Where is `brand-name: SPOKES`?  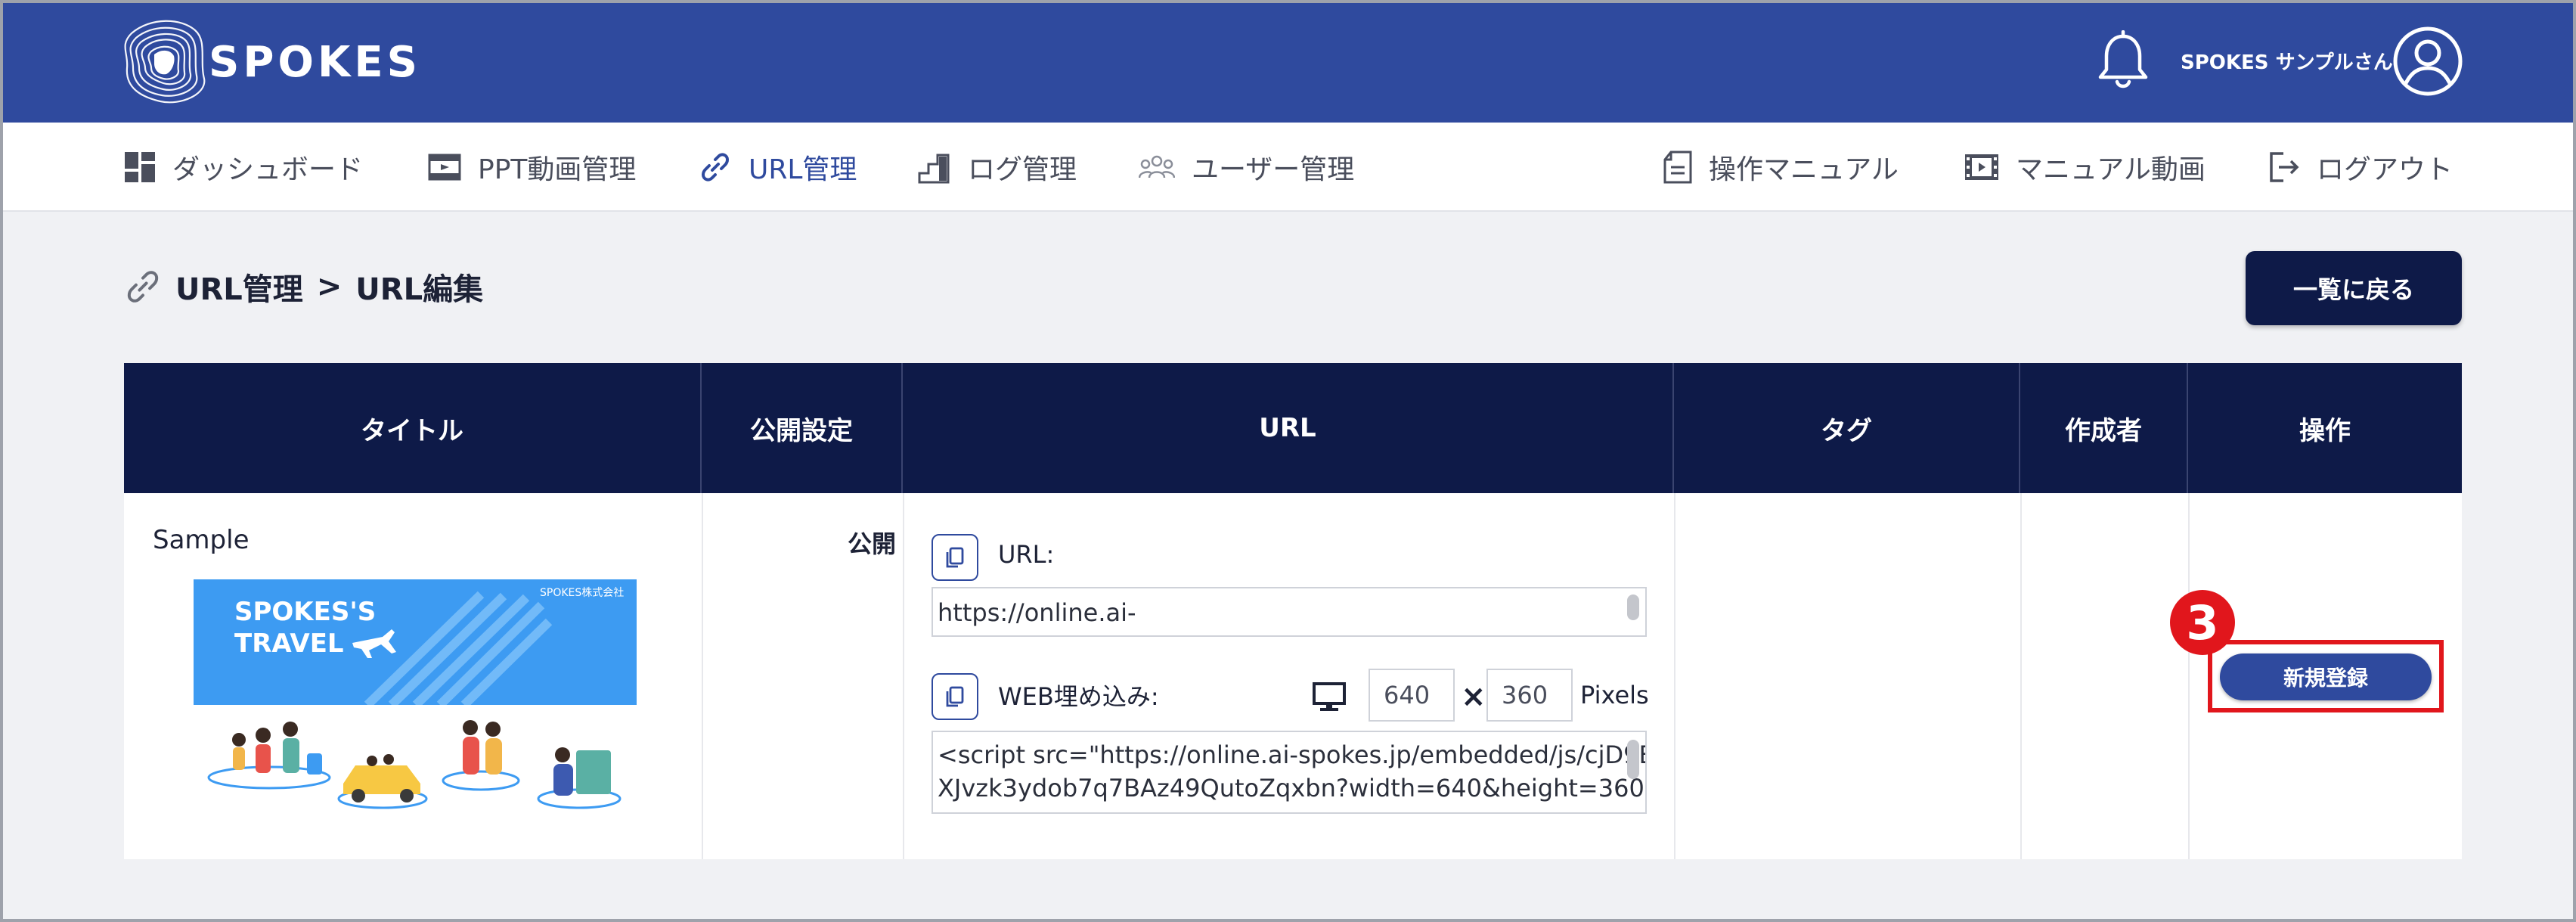 brand-name: SPOKES is located at coordinates (315, 63).